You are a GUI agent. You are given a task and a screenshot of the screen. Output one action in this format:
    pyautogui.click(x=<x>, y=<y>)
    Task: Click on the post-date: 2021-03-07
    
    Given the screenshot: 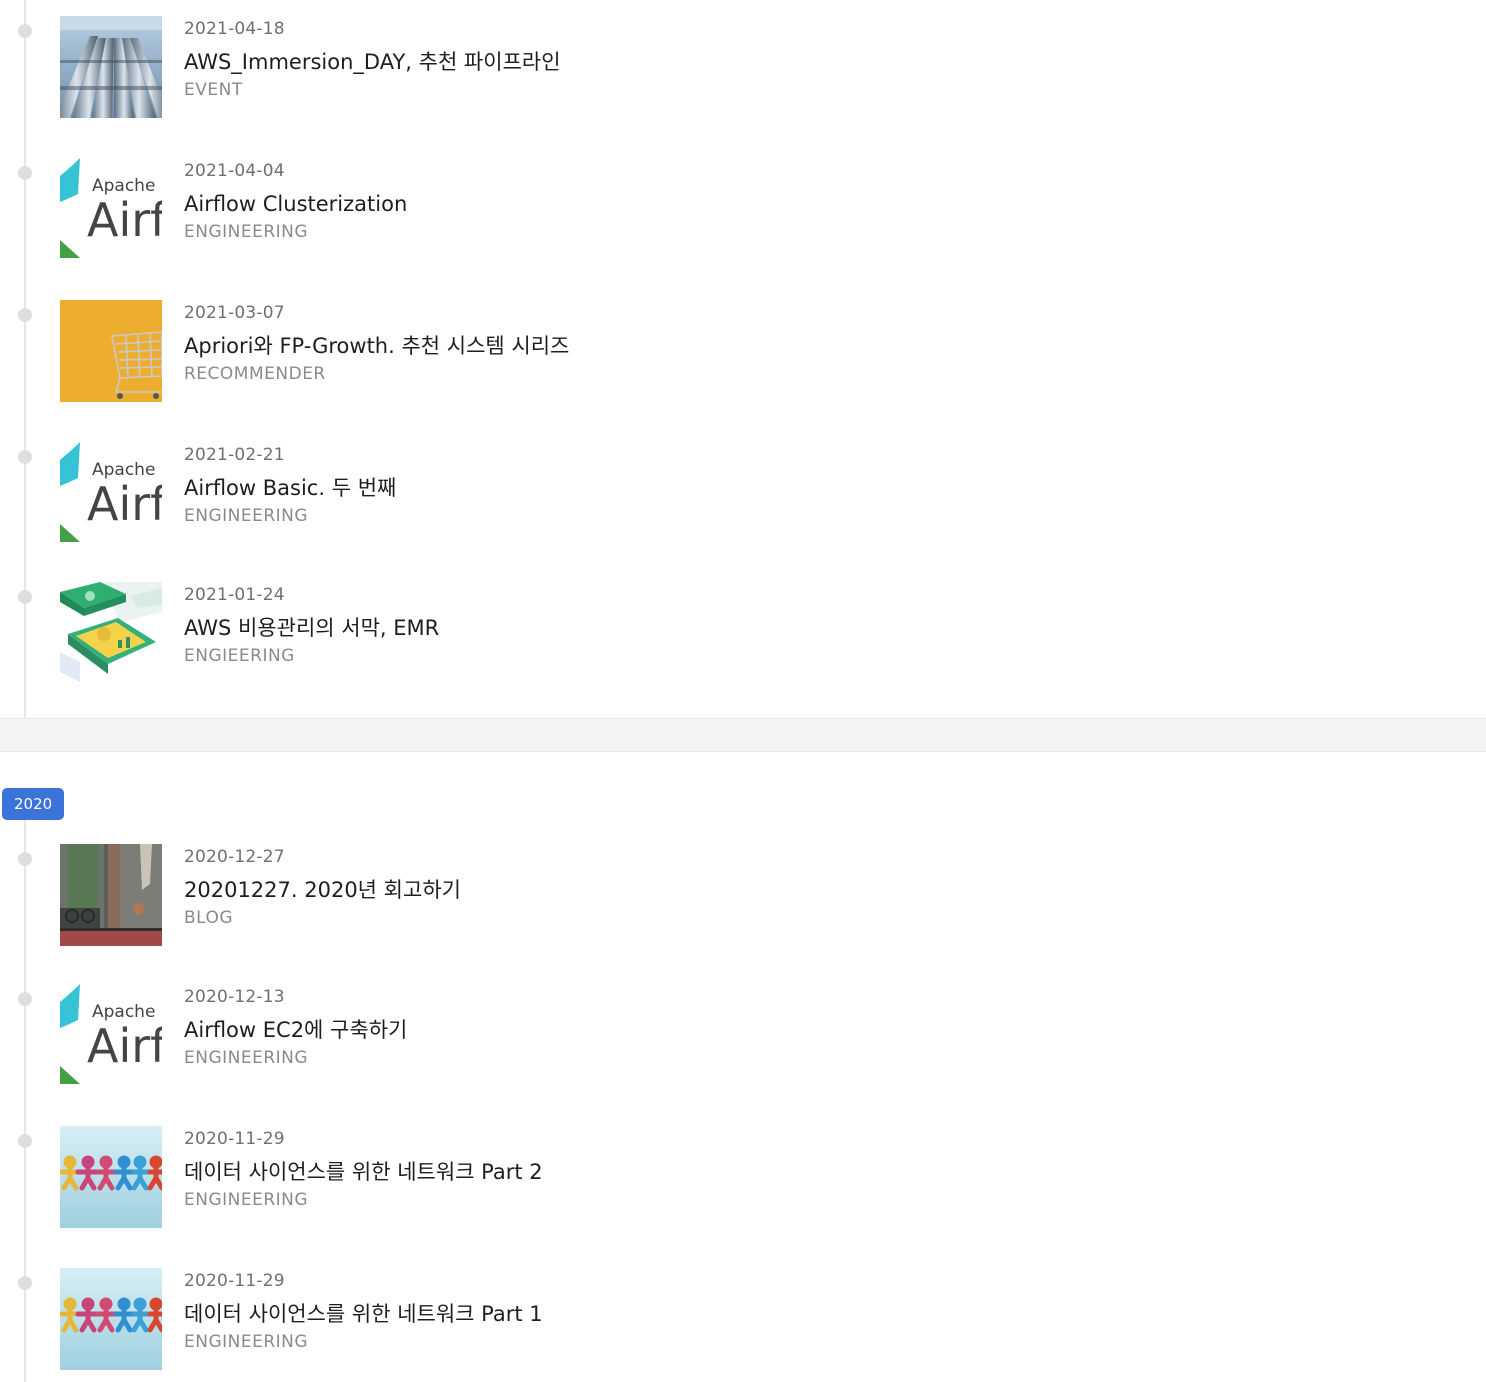 What is the action you would take?
    pyautogui.click(x=234, y=313)
    